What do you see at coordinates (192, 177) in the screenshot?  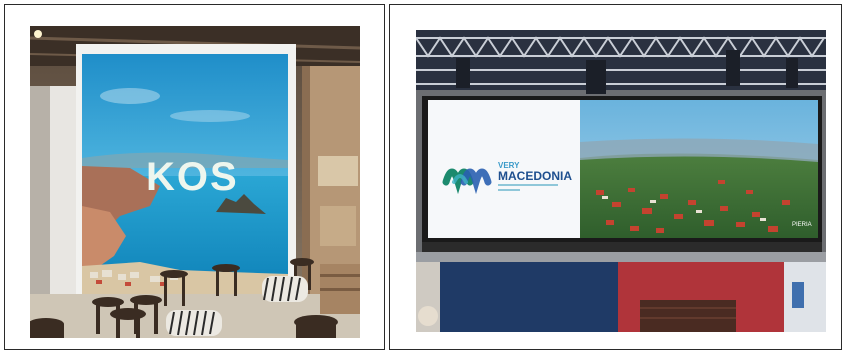 I see `kos-screen-text: KOS` at bounding box center [192, 177].